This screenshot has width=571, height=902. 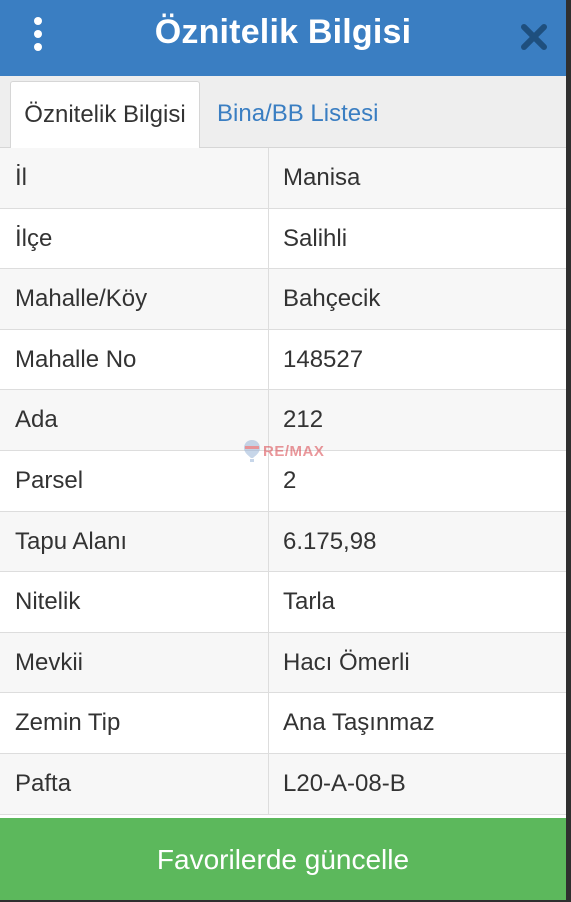 What do you see at coordinates (68, 723) in the screenshot?
I see `row-label: Zemin Tip` at bounding box center [68, 723].